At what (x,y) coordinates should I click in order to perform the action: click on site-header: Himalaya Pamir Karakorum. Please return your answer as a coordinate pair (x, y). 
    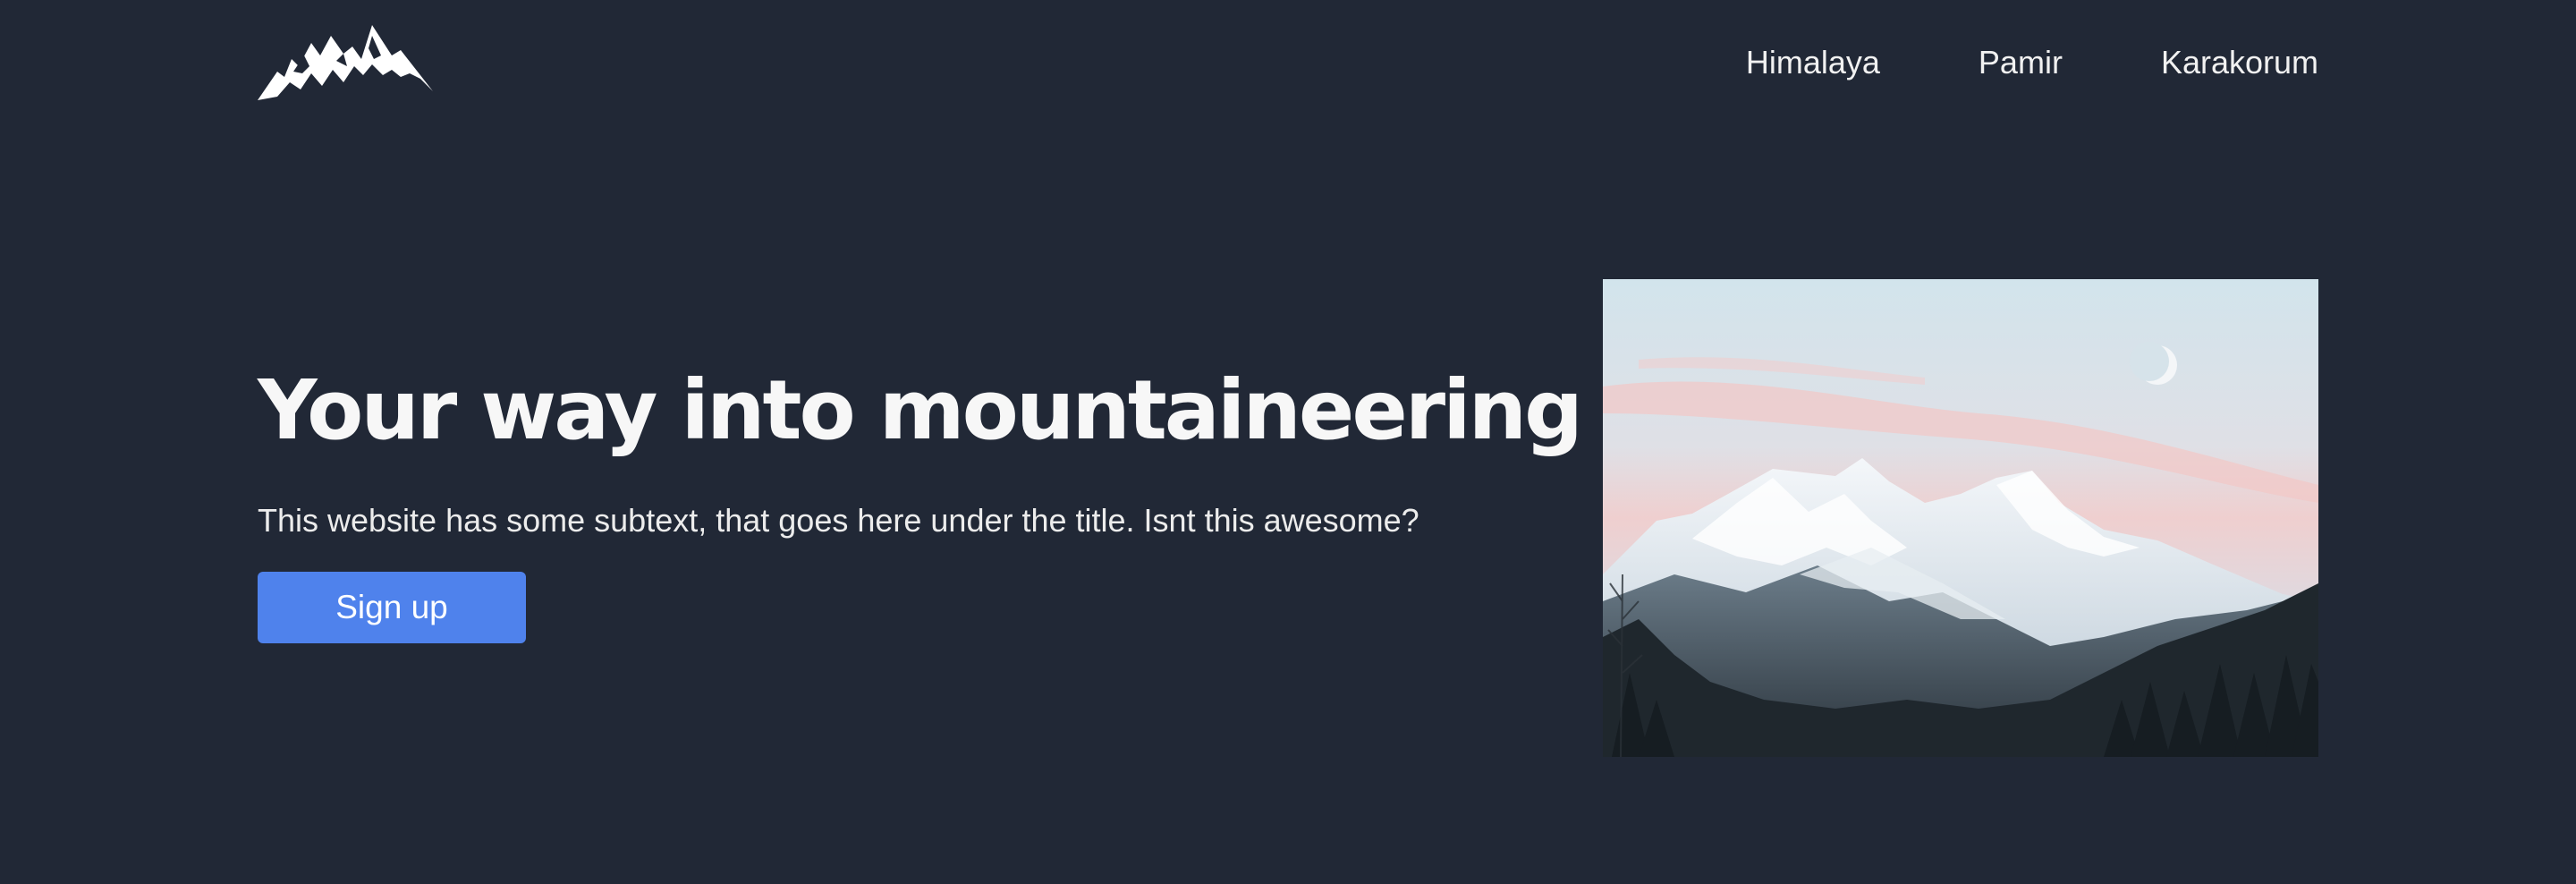
    Looking at the image, I should click on (1288, 63).